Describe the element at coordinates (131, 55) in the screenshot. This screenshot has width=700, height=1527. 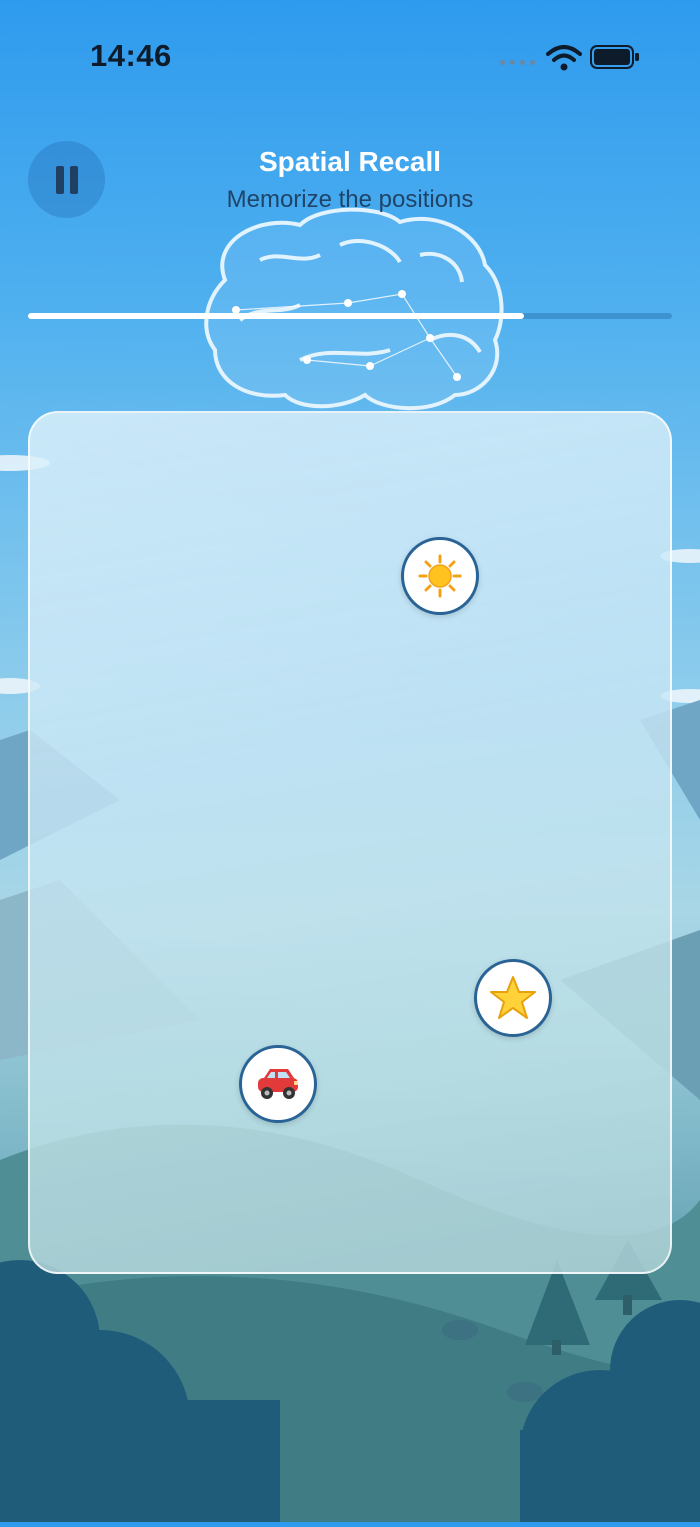
I see `status-time: 14:46` at that location.